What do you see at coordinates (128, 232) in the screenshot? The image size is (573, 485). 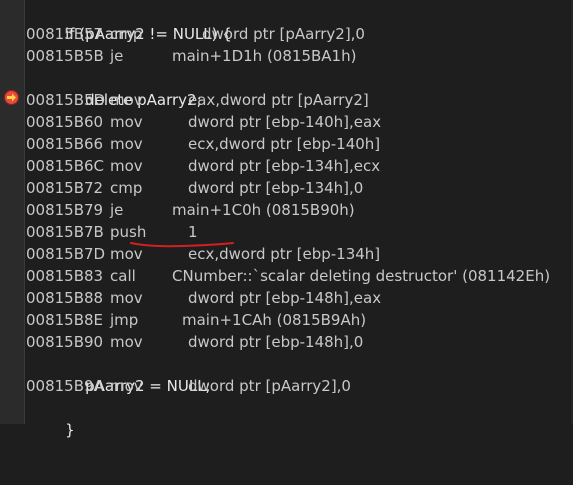 I see `mnemonic: push` at bounding box center [128, 232].